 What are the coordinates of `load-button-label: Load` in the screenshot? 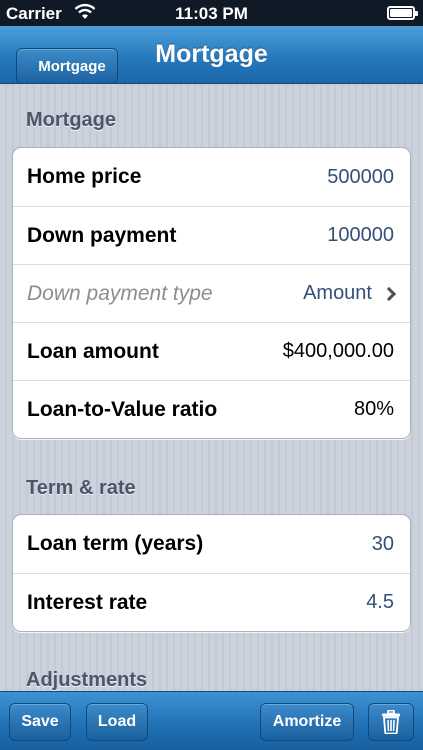 It's located at (117, 721).